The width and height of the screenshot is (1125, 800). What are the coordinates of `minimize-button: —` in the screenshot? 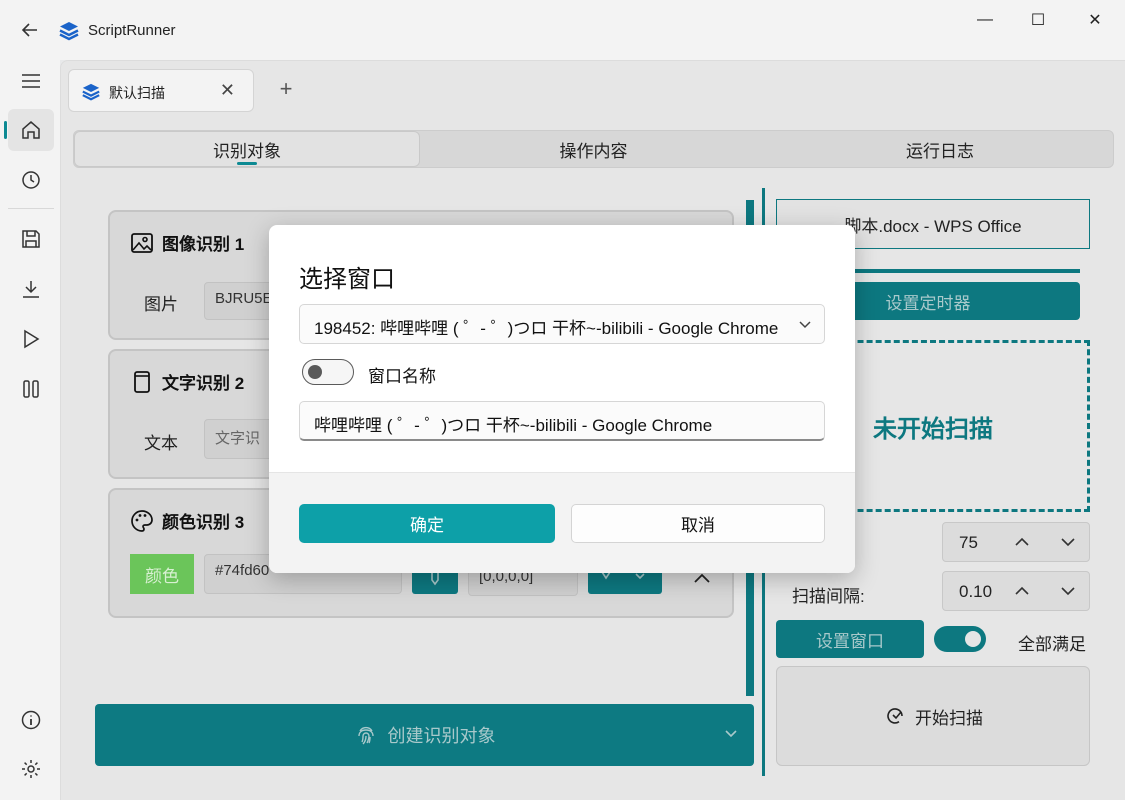 It's located at (985, 20).